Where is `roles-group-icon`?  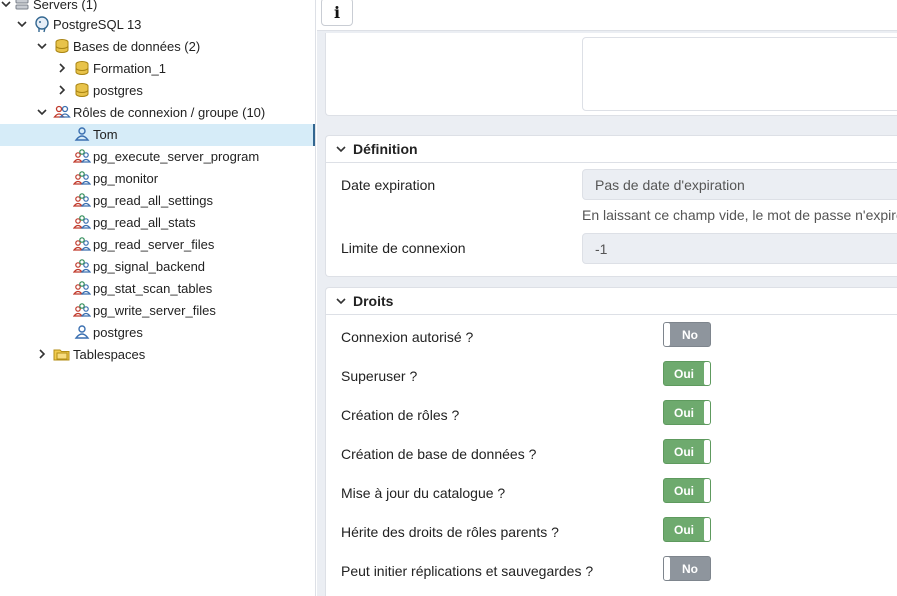 roles-group-icon is located at coordinates (62, 112).